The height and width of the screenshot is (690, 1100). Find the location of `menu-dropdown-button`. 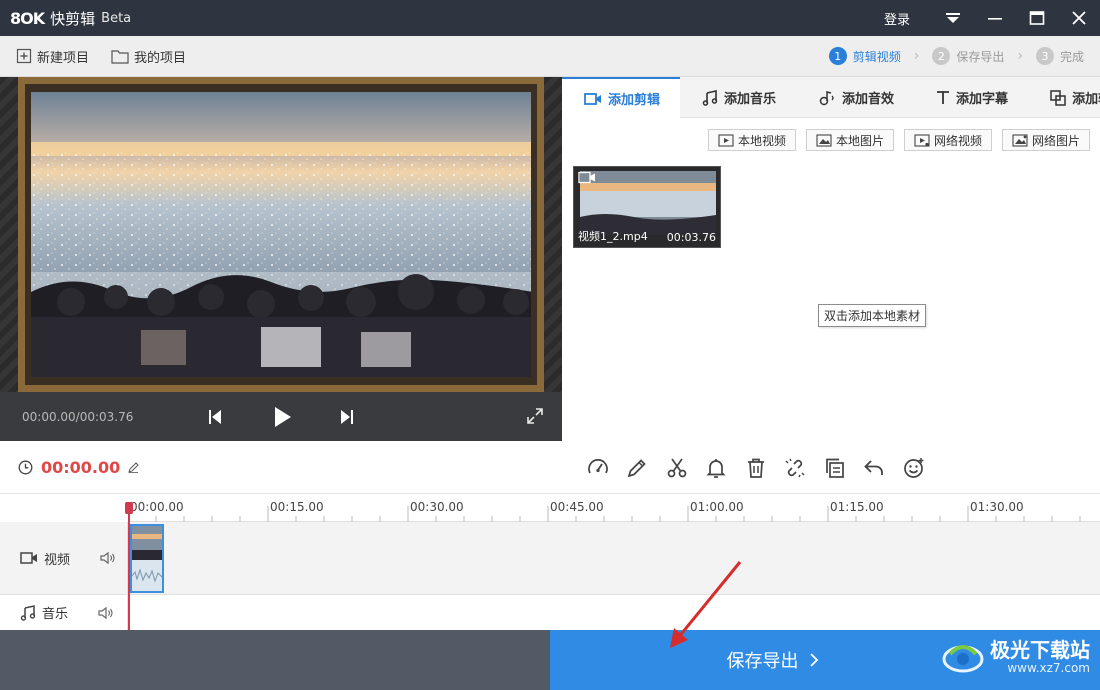

menu-dropdown-button is located at coordinates (953, 18).